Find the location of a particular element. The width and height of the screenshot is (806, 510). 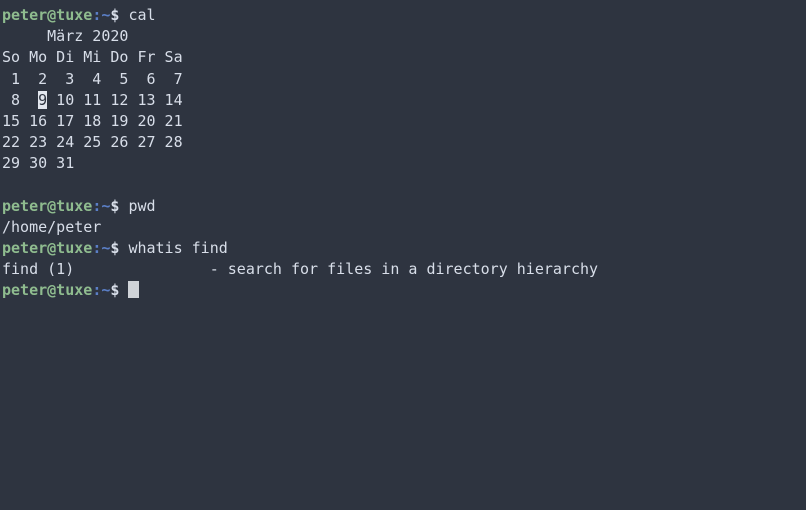

command-text-whatis: whatis find is located at coordinates (178, 248).